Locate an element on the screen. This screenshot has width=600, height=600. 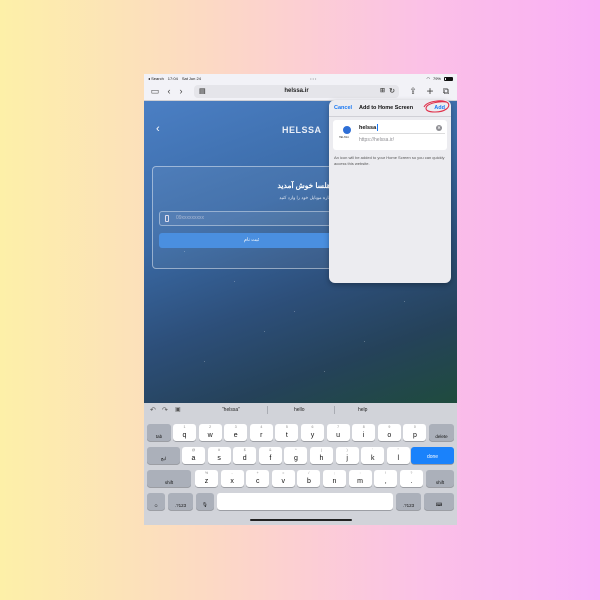
forward-arrow-icon: › is located at coordinates (181, 91).